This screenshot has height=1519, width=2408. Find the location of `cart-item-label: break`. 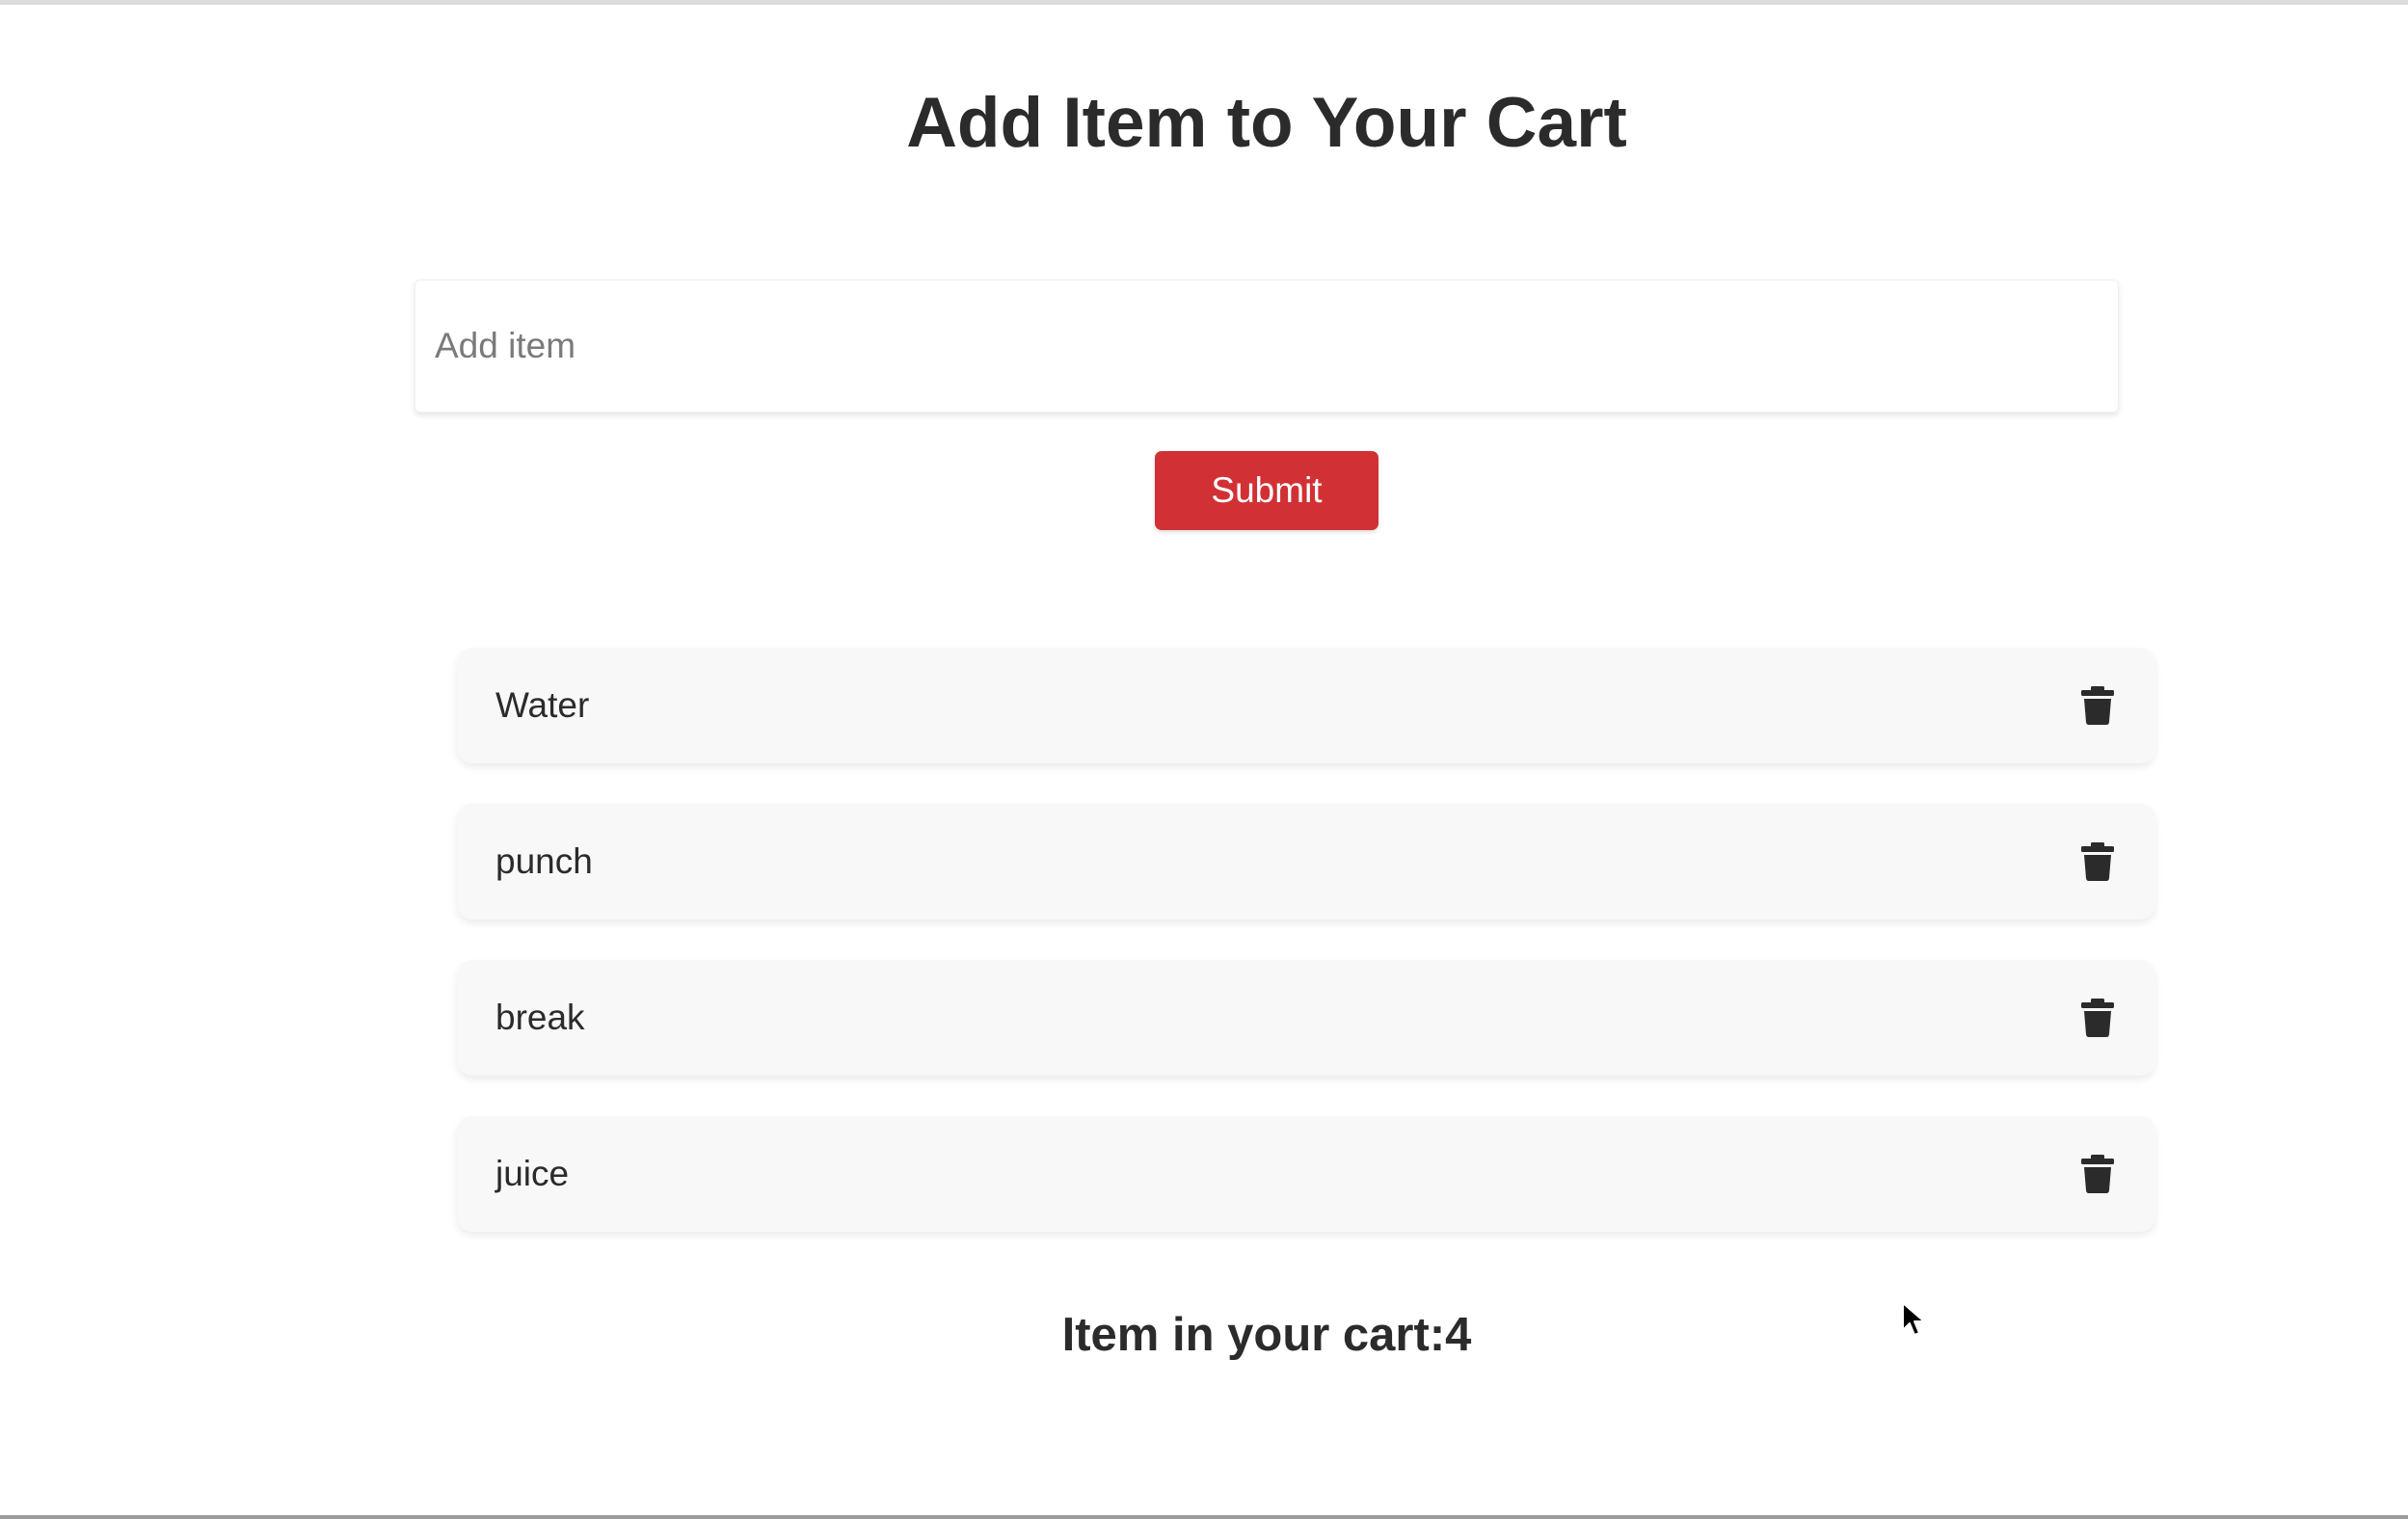

cart-item-label: break is located at coordinates (540, 1017).